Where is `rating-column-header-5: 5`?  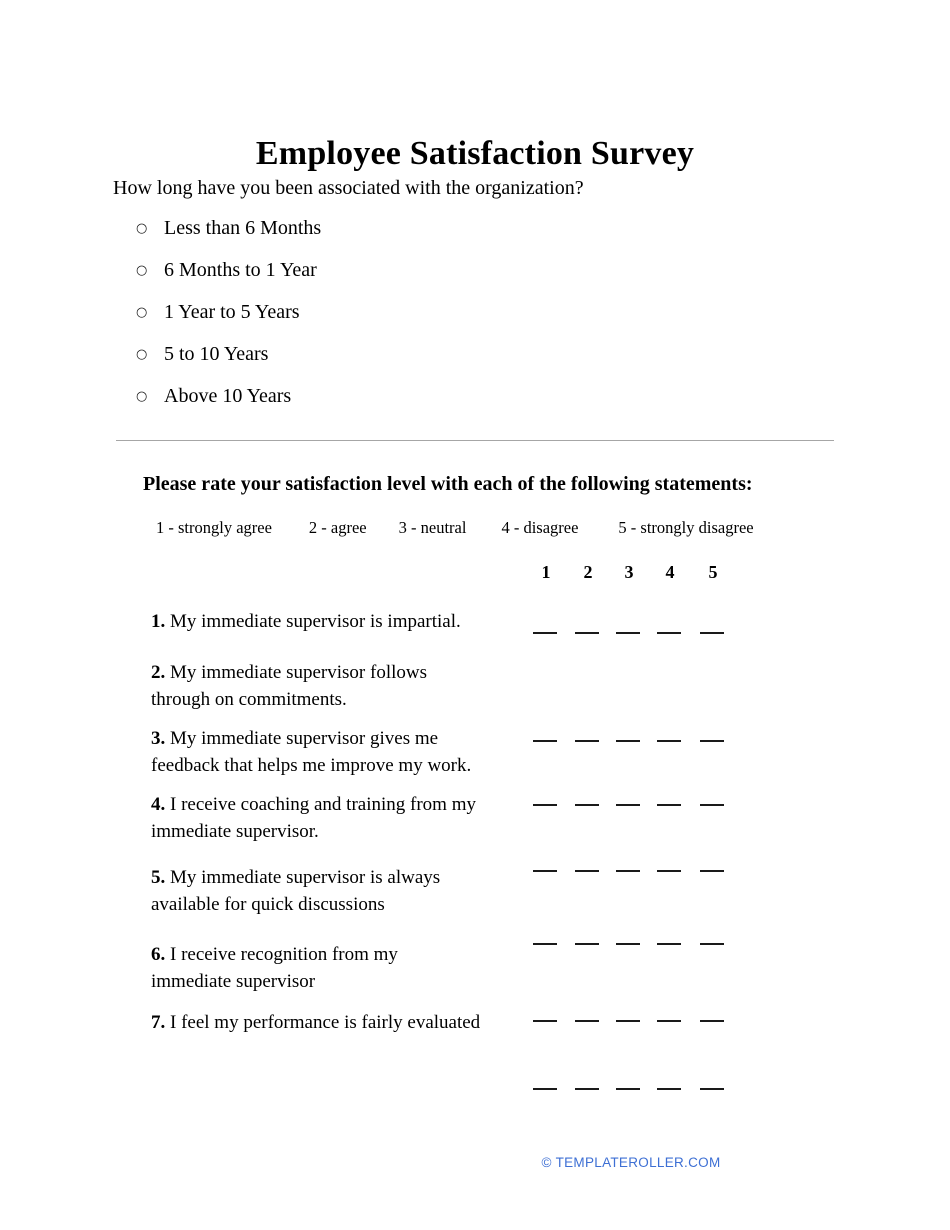 rating-column-header-5: 5 is located at coordinates (713, 572).